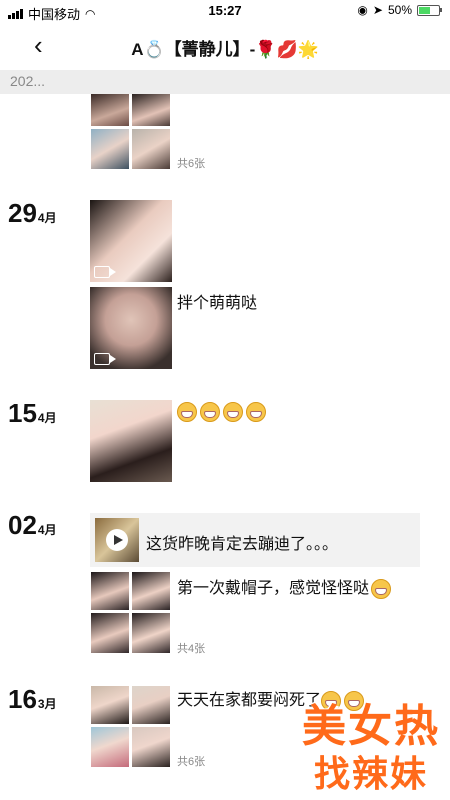 The image size is (450, 800). I want to click on shared-video-card: 这货昨晚肯定去蹦迪了。。。, so click(255, 540).